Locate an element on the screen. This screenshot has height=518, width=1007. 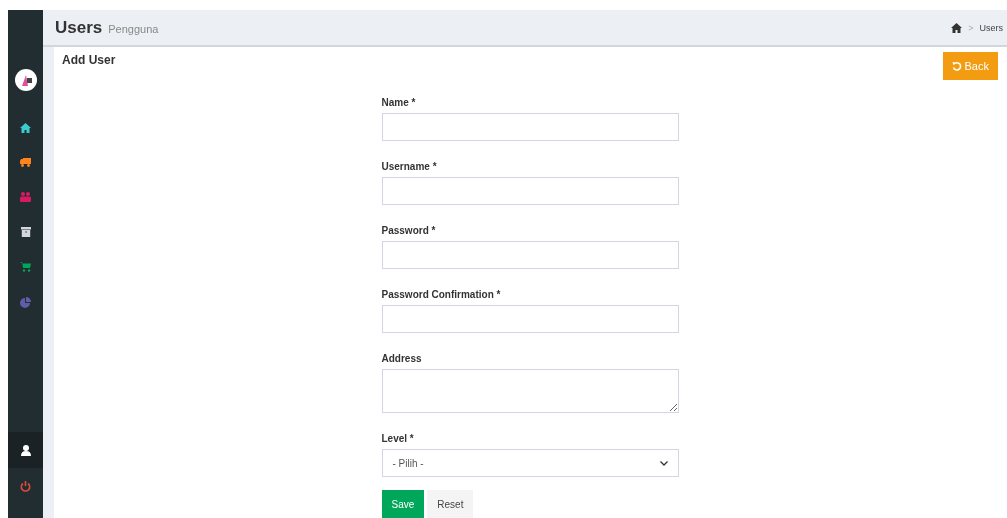
page-subtitle: Pengguna is located at coordinates (133, 28).